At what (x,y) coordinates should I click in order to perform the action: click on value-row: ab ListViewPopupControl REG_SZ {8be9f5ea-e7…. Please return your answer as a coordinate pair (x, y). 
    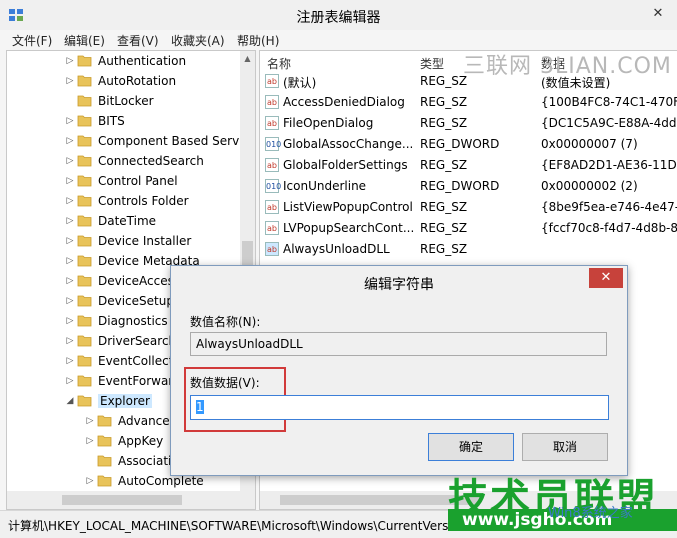
    Looking at the image, I should click on (468, 208).